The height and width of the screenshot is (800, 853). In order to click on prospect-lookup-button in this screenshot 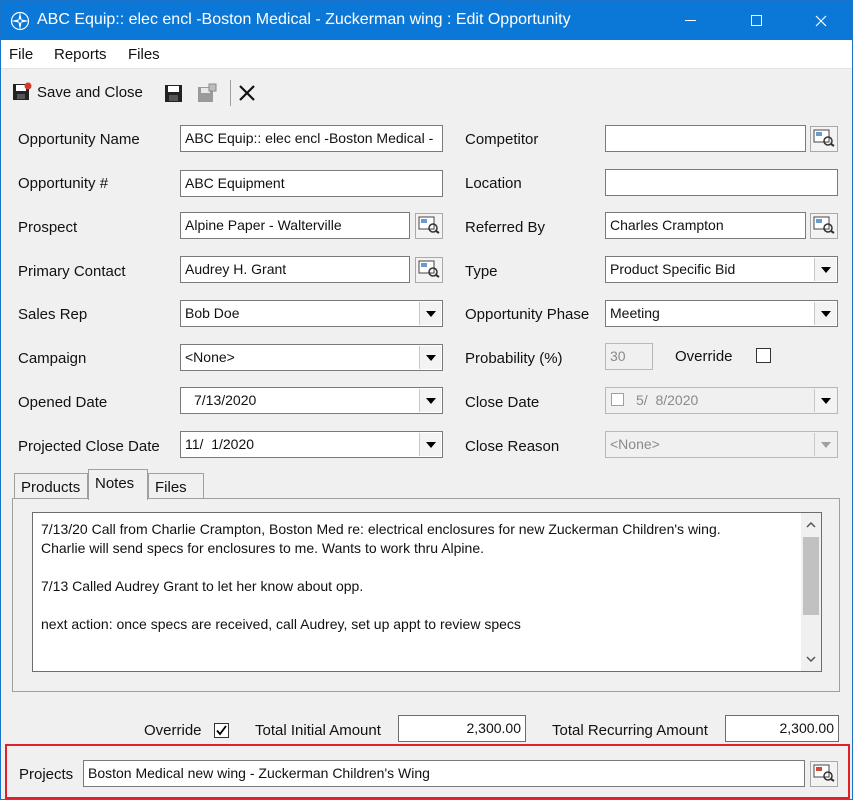, I will do `click(429, 226)`.